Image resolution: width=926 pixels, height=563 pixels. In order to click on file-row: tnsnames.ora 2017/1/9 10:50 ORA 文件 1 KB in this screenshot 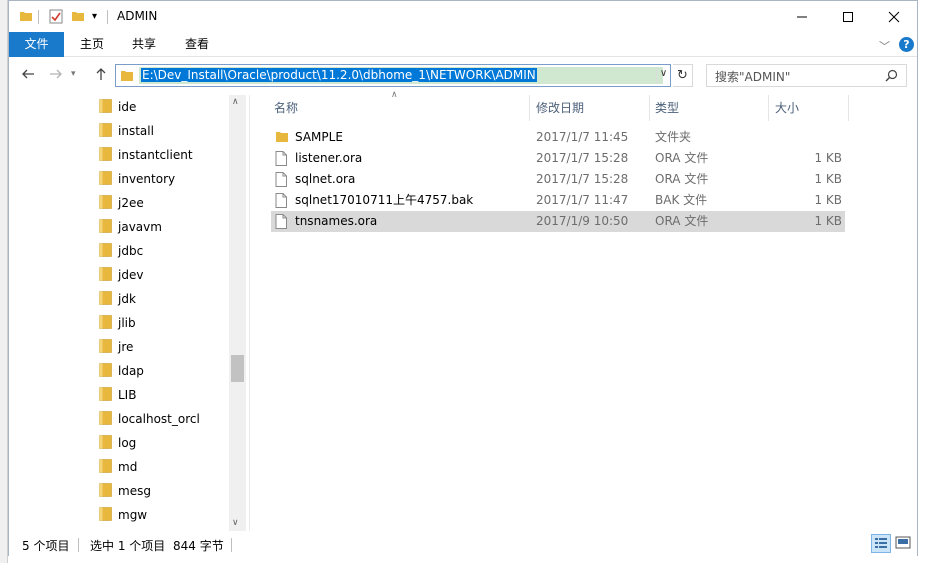, I will do `click(558, 221)`.